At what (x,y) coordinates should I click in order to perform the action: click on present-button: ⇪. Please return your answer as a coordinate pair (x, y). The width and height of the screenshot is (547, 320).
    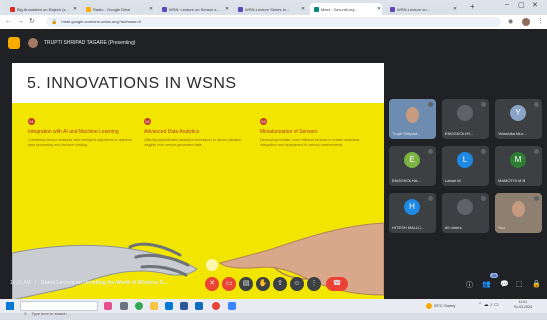
    Looking at the image, I should click on (280, 284).